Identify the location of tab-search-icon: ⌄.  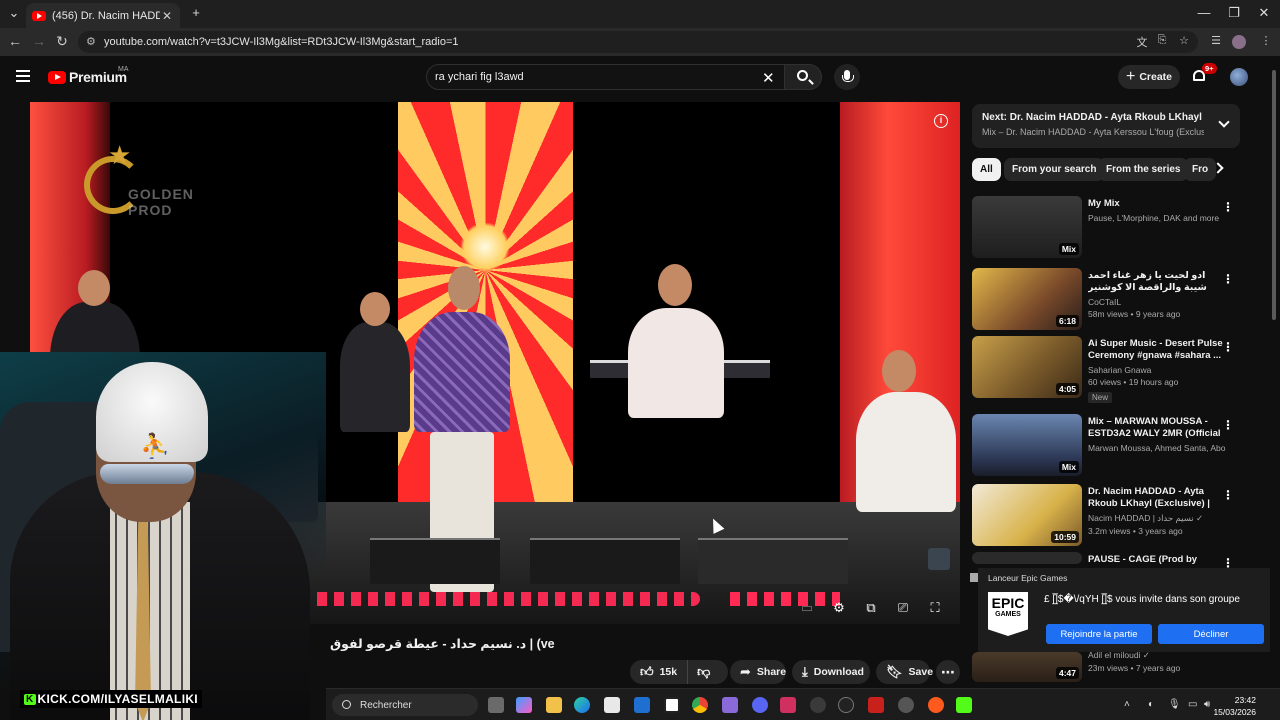
(14, 13).